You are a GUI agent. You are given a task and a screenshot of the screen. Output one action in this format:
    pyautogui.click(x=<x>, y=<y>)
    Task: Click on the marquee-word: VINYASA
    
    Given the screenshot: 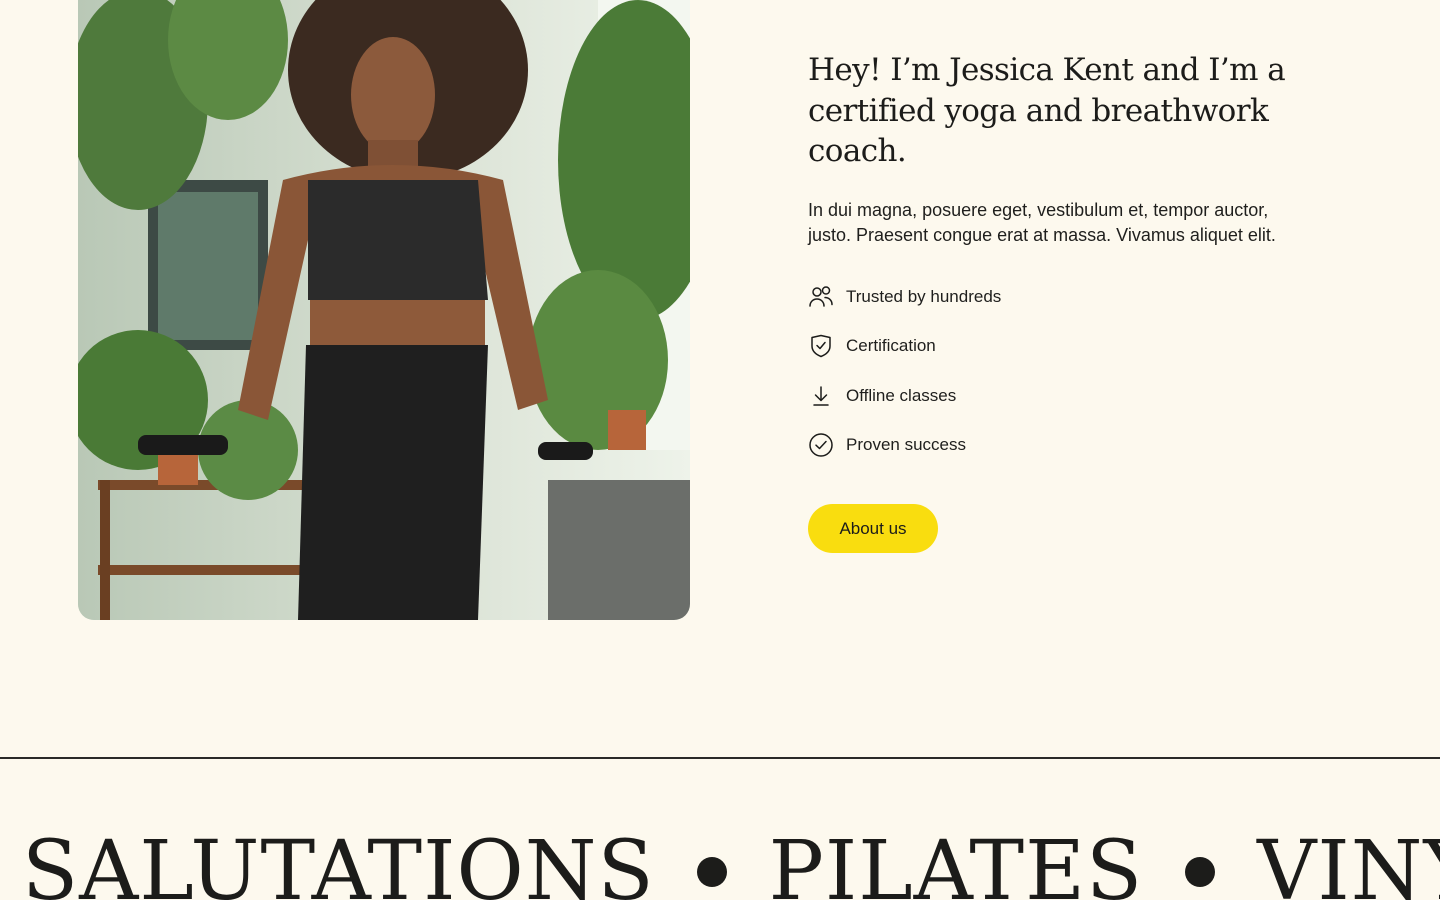 What is the action you would take?
    pyautogui.click(x=1348, y=862)
    